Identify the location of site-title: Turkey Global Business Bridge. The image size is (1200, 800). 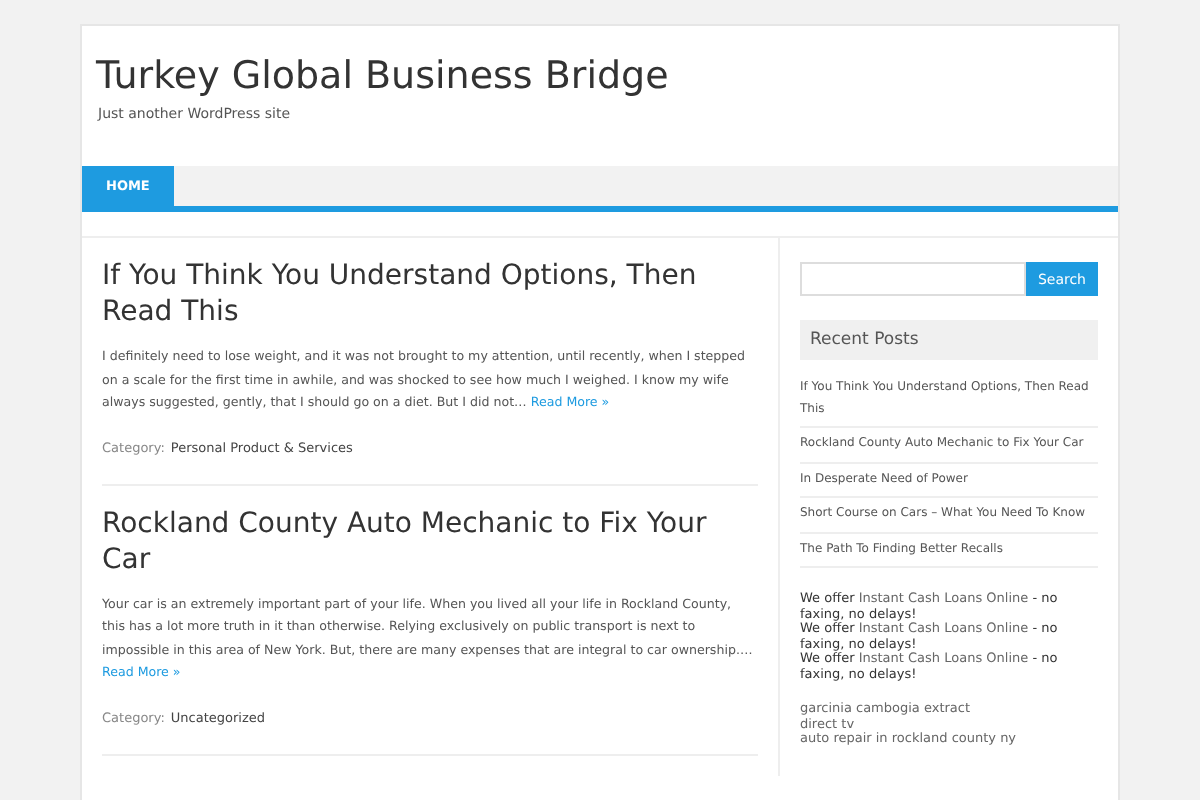
(600, 76).